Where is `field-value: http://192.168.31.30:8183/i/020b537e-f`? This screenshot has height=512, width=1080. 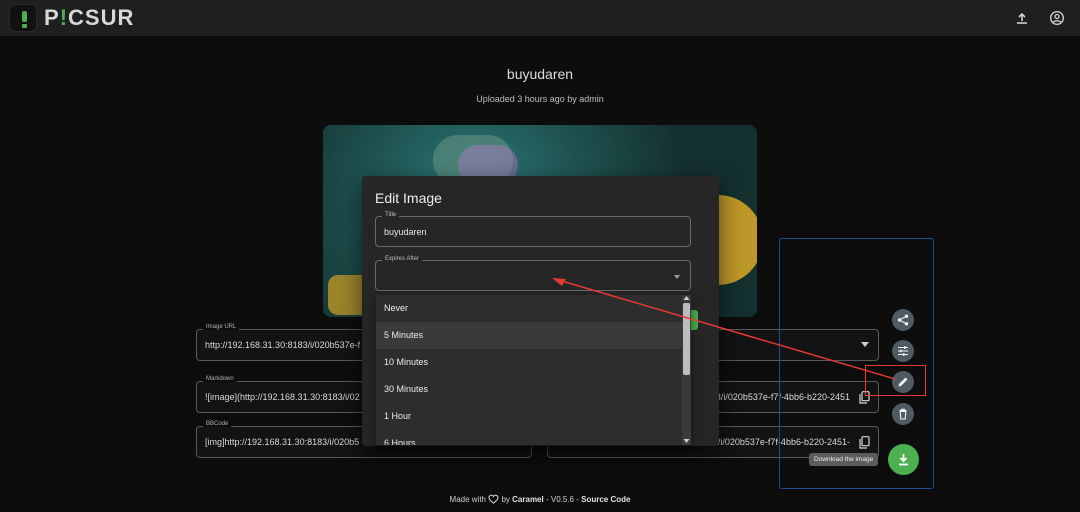 field-value: http://192.168.31.30:8183/i/020b537e-f is located at coordinates (283, 345).